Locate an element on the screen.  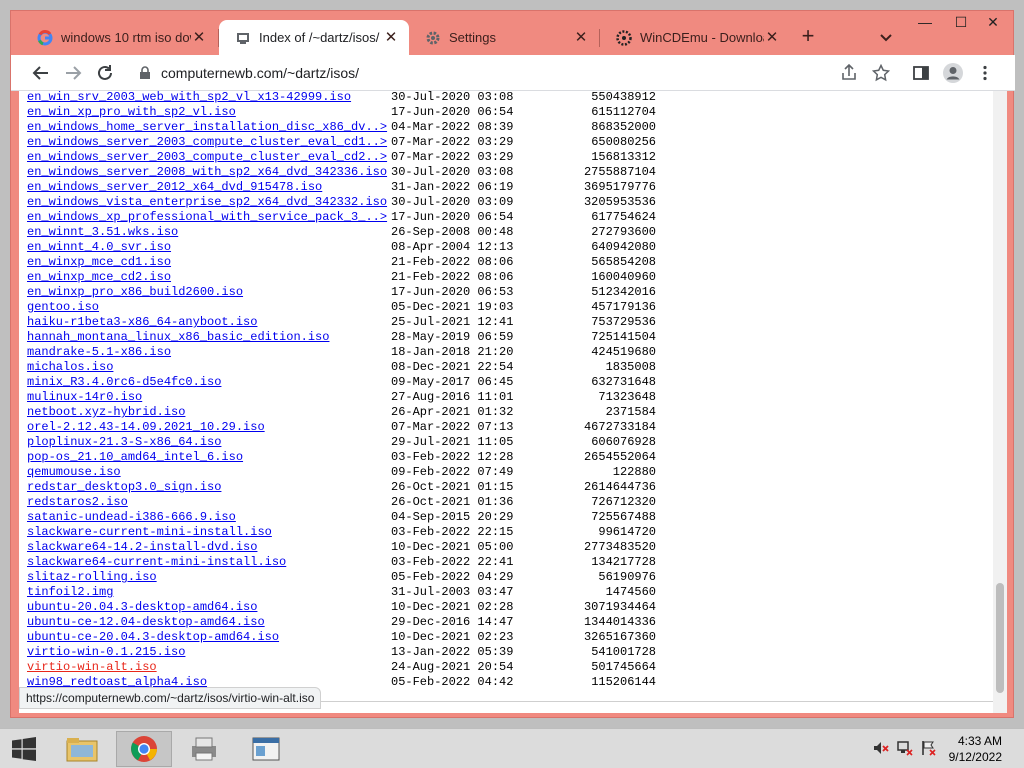
file-date: 08-Dec-2021 22:54 is located at coordinates (452, 367).